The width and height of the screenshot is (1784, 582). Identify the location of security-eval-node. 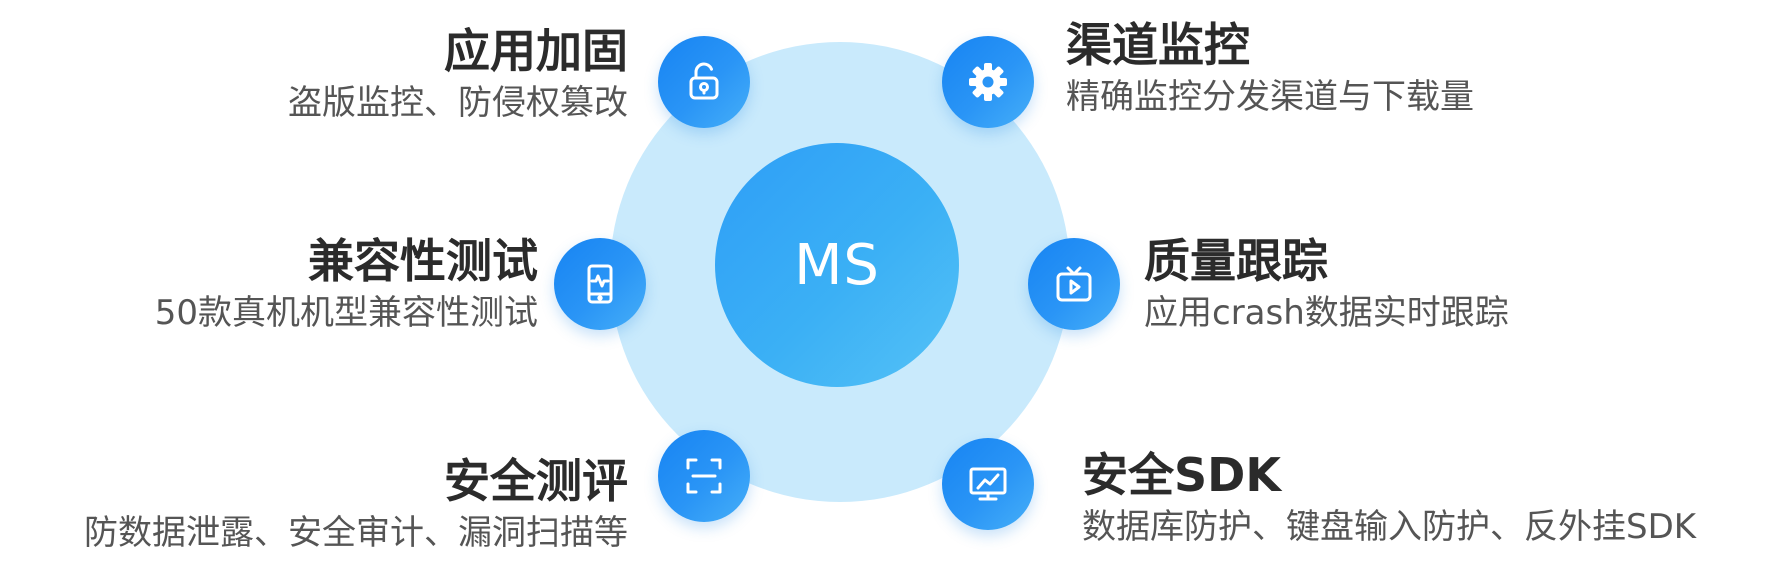
(704, 476).